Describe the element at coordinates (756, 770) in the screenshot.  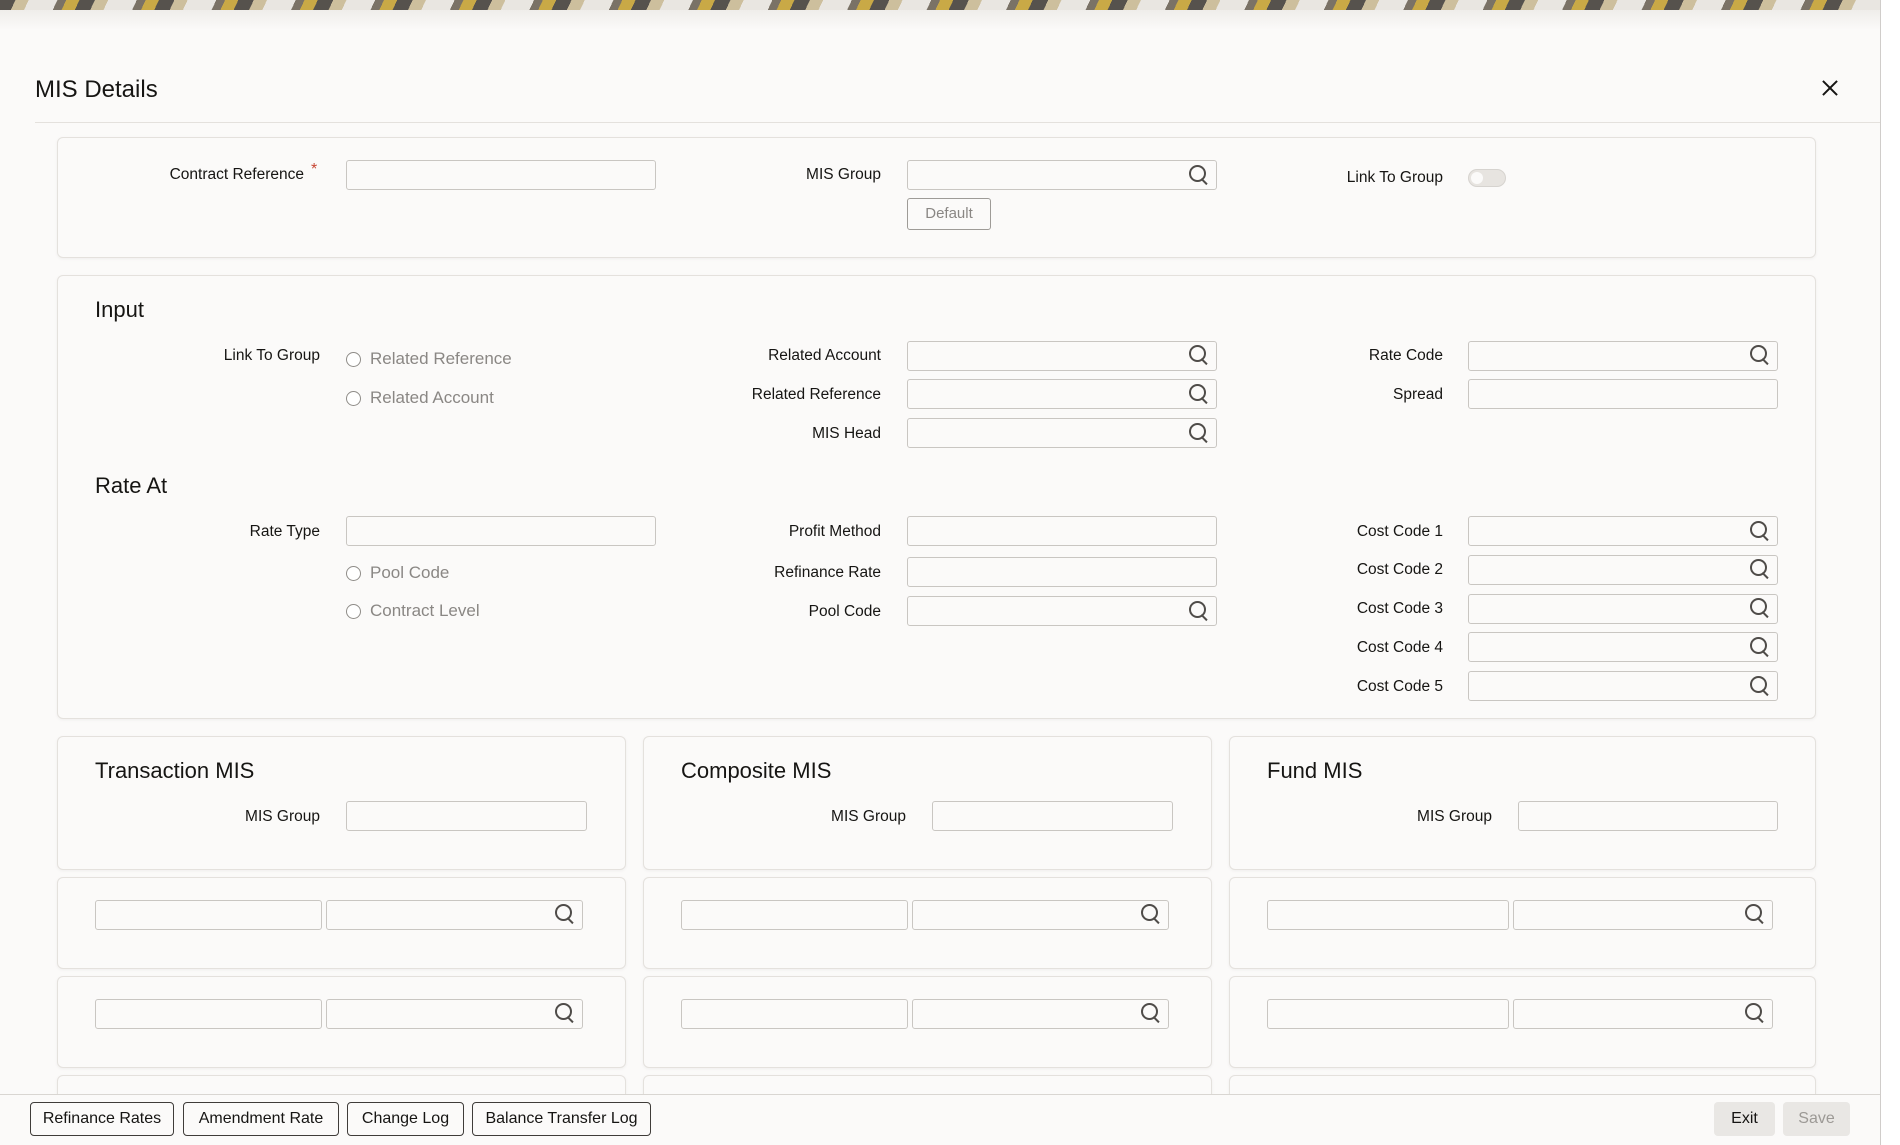
I see `composite-mis-title: Composite MIS` at that location.